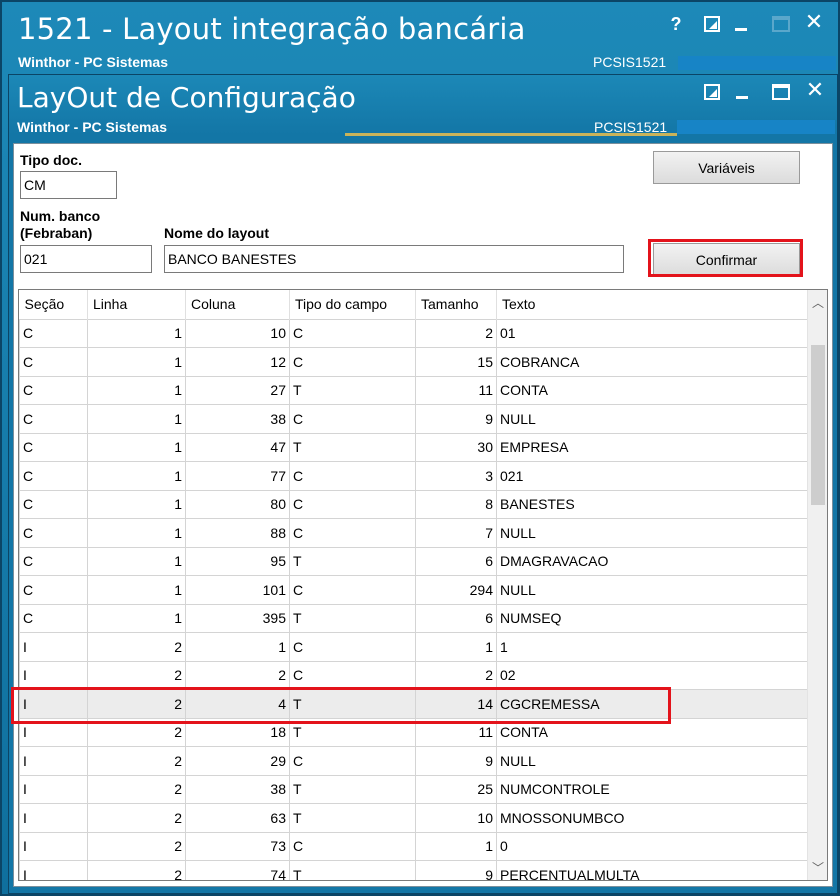 The image size is (840, 896). I want to click on table-cell: DMAGRAVACAO, so click(652, 561).